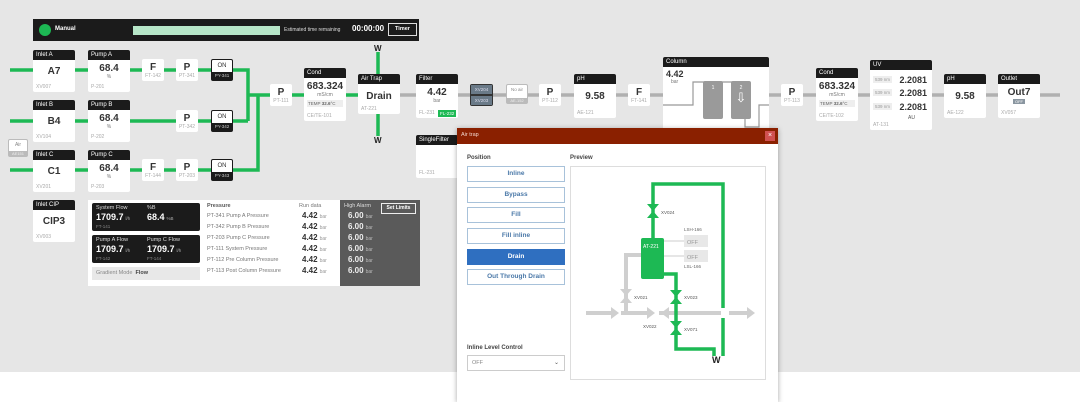 The width and height of the screenshot is (1080, 402). What do you see at coordinates (402, 29) in the screenshot?
I see `timer-button: Timer` at bounding box center [402, 29].